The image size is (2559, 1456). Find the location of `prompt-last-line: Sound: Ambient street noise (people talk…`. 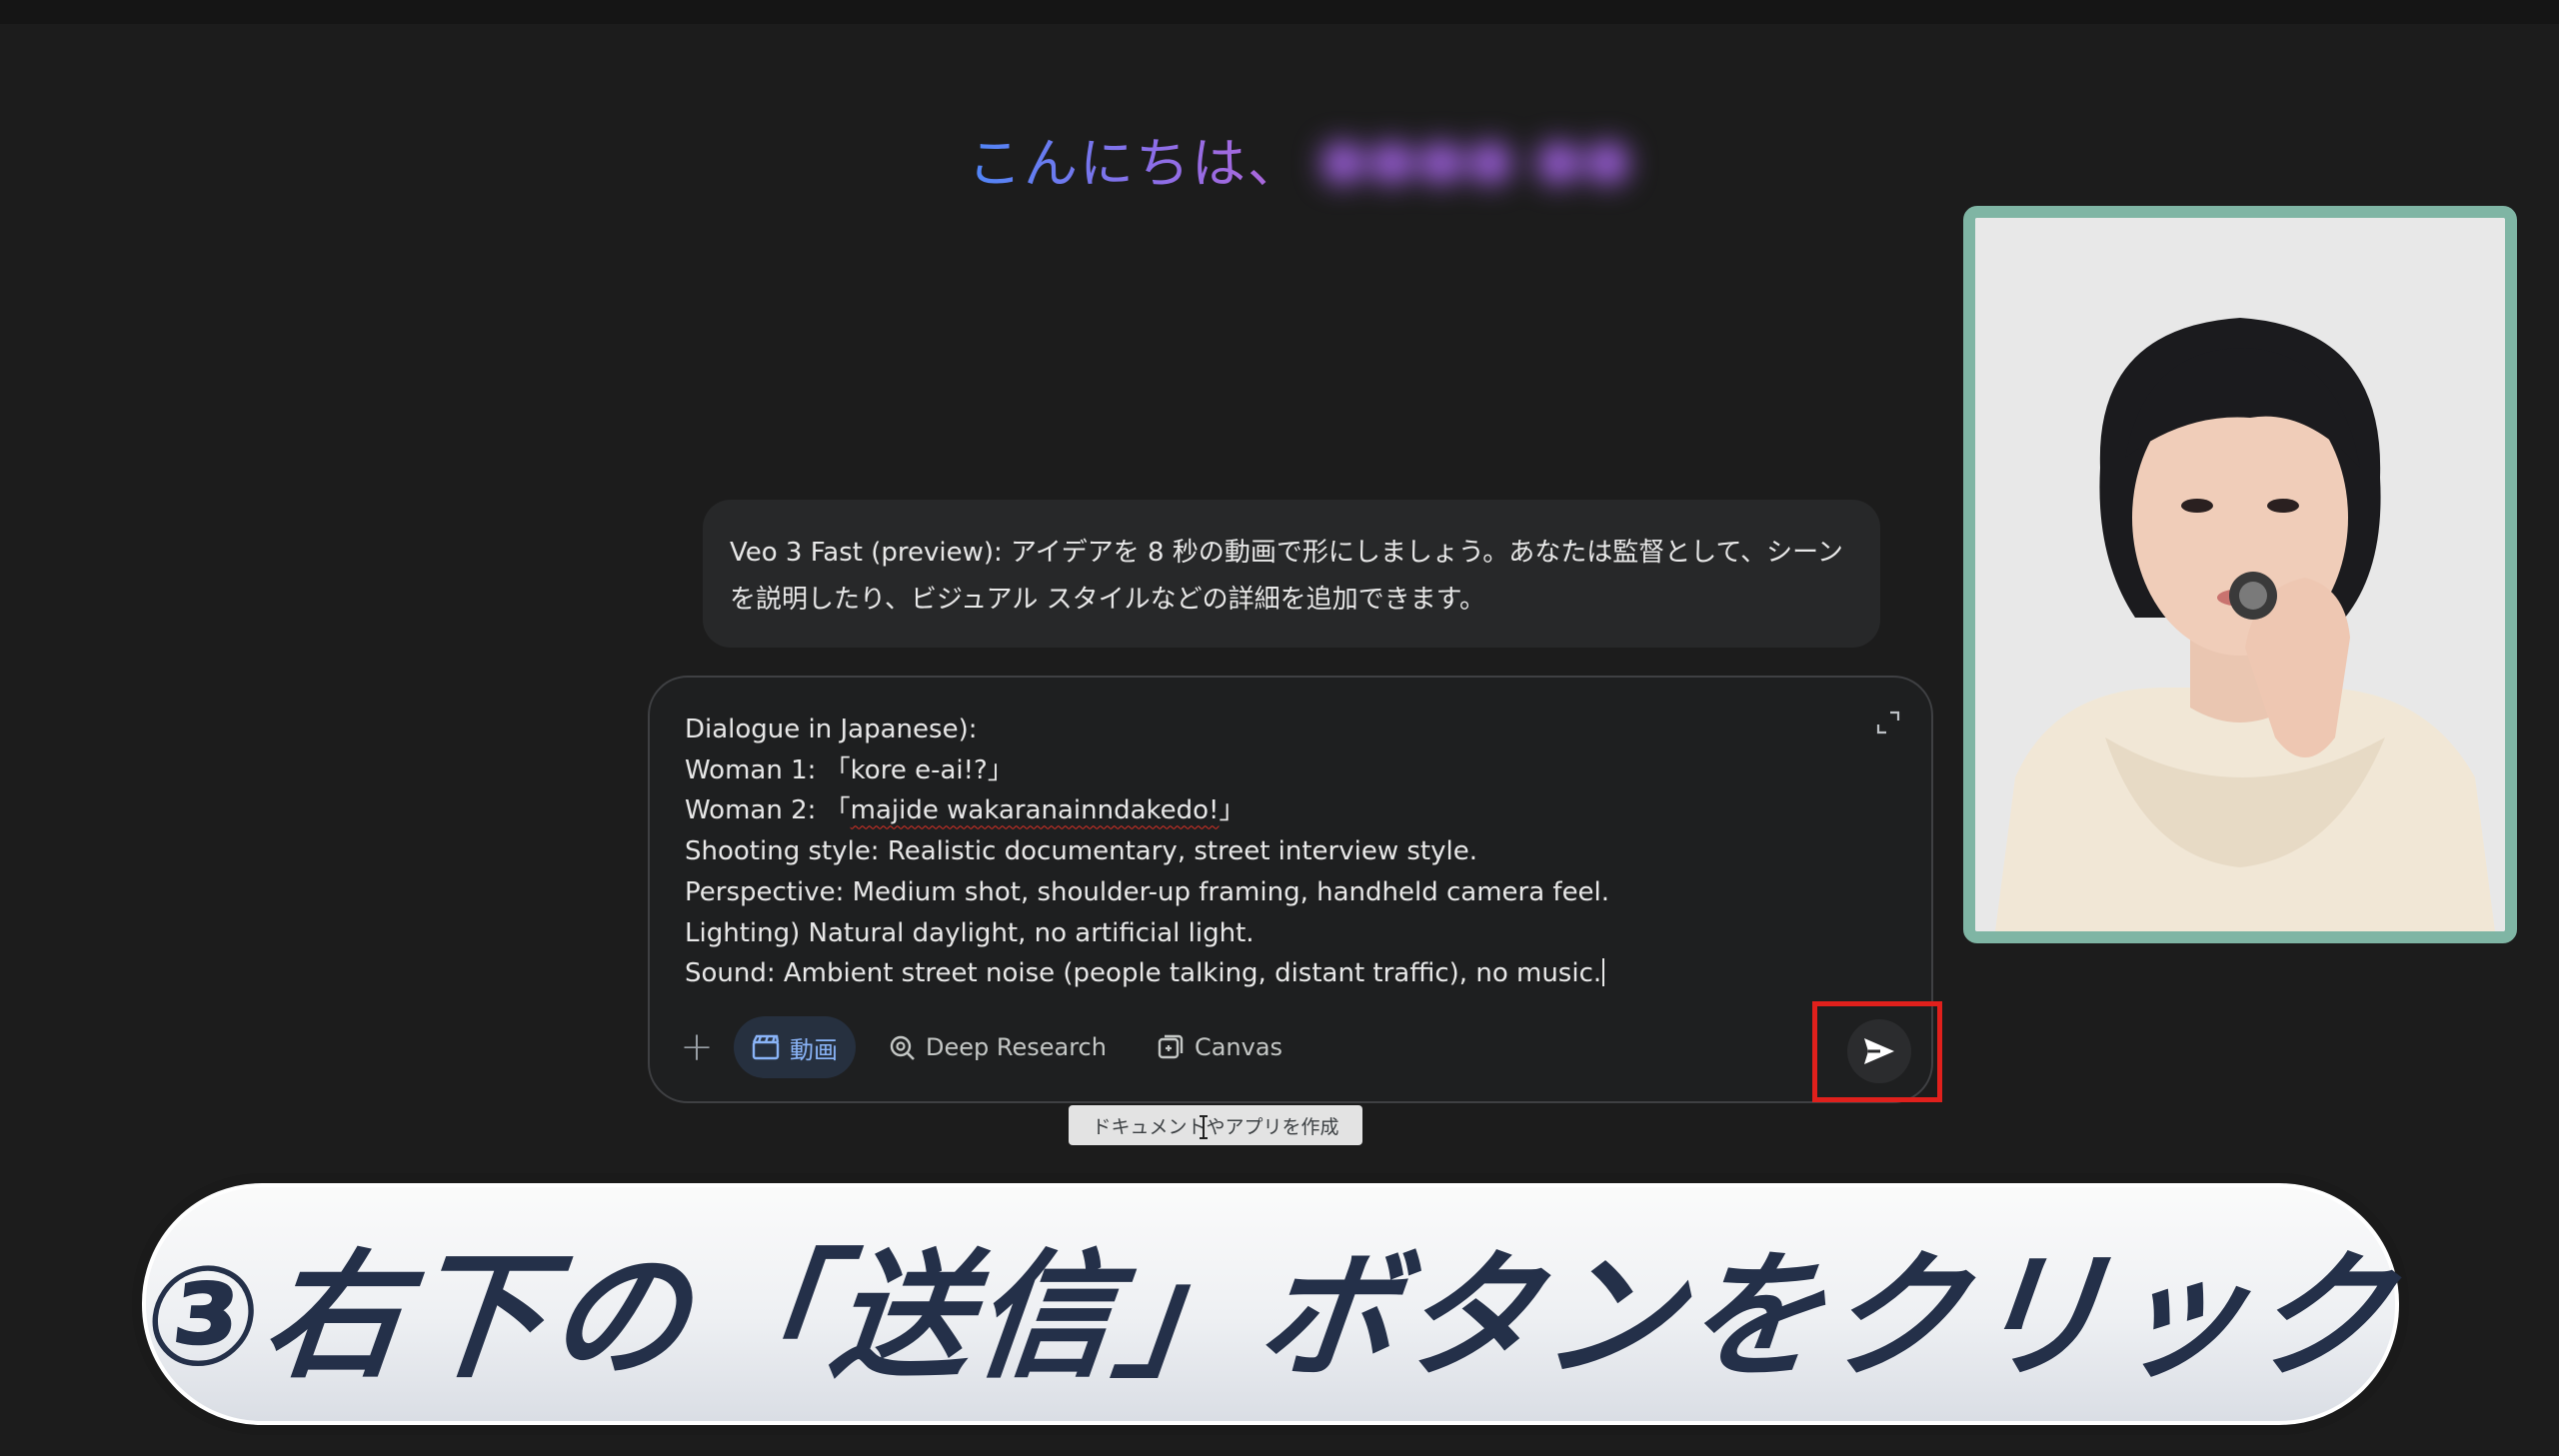

prompt-last-line: Sound: Ambient street noise (people talk… is located at coordinates (1143, 974).